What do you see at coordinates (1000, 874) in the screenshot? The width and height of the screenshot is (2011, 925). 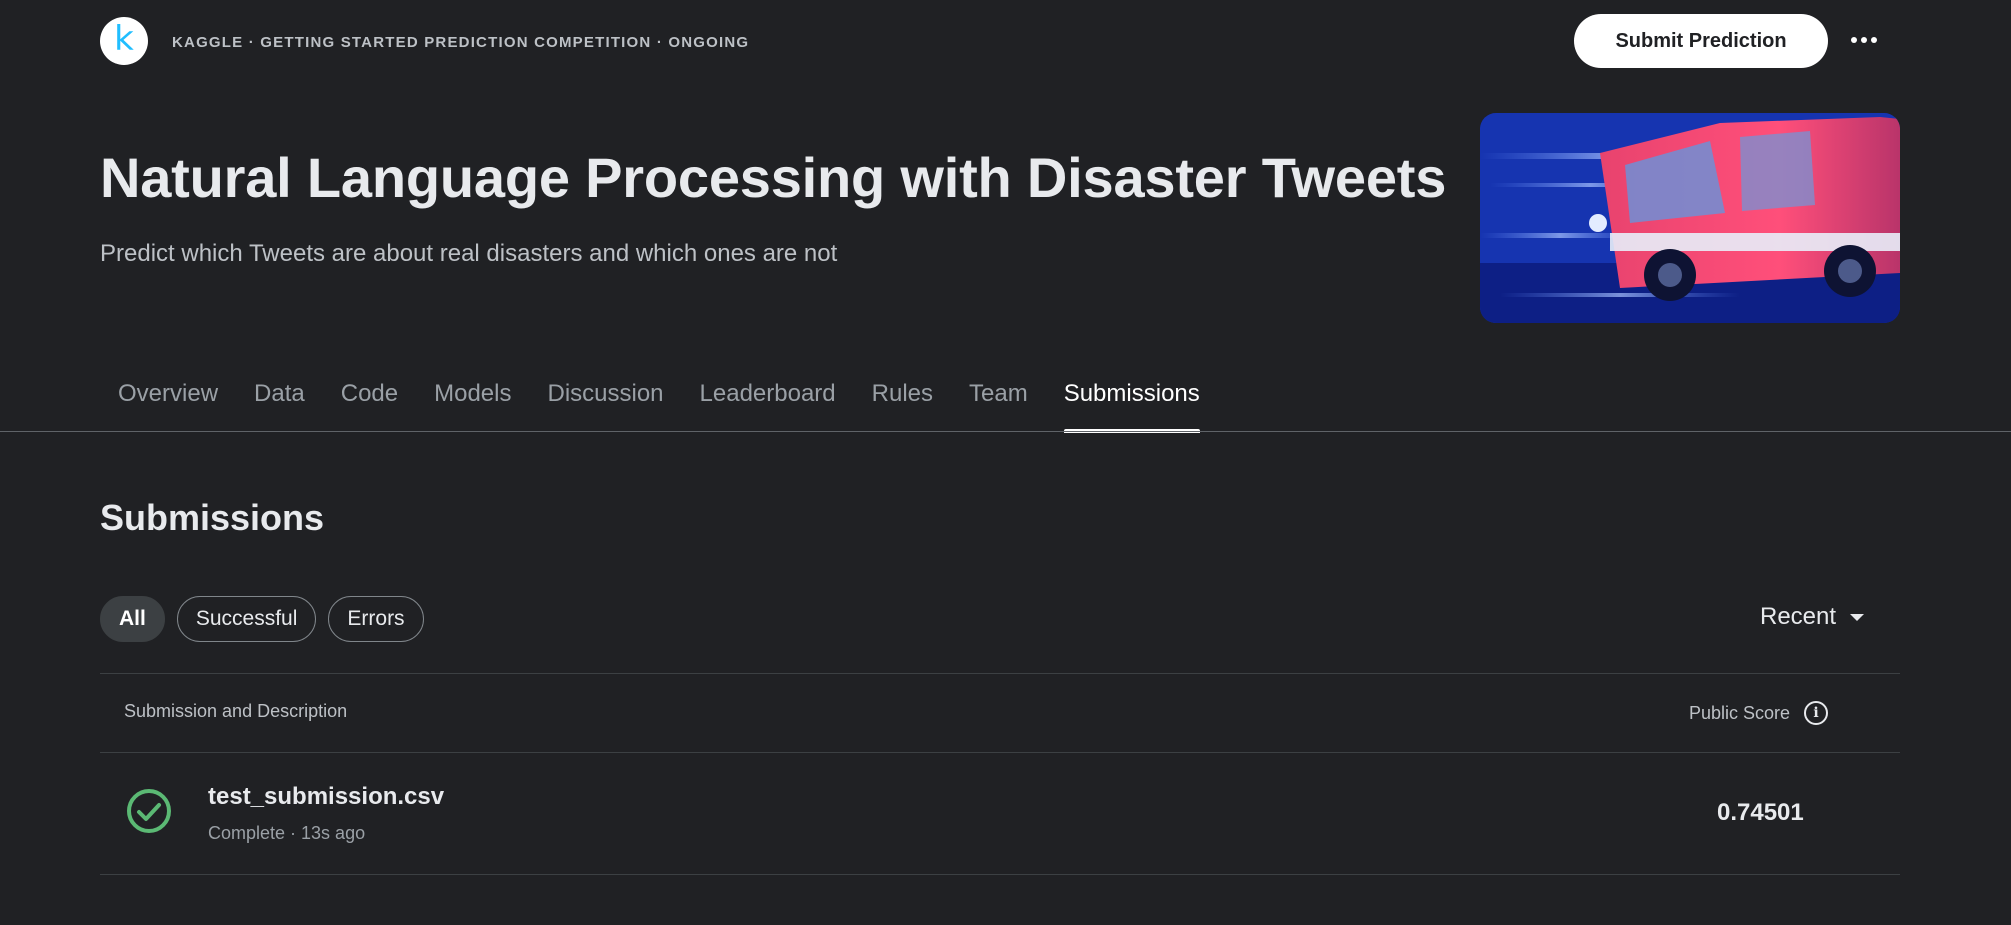 I see `row-divider` at bounding box center [1000, 874].